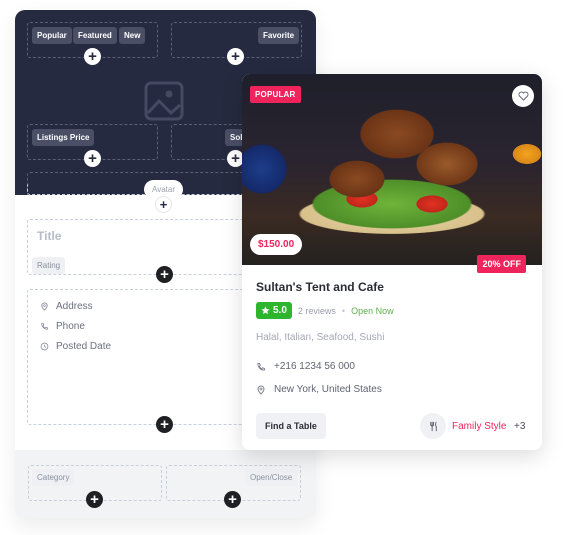  Describe the element at coordinates (317, 311) in the screenshot. I see `reviews-count: 2 reviews` at that location.